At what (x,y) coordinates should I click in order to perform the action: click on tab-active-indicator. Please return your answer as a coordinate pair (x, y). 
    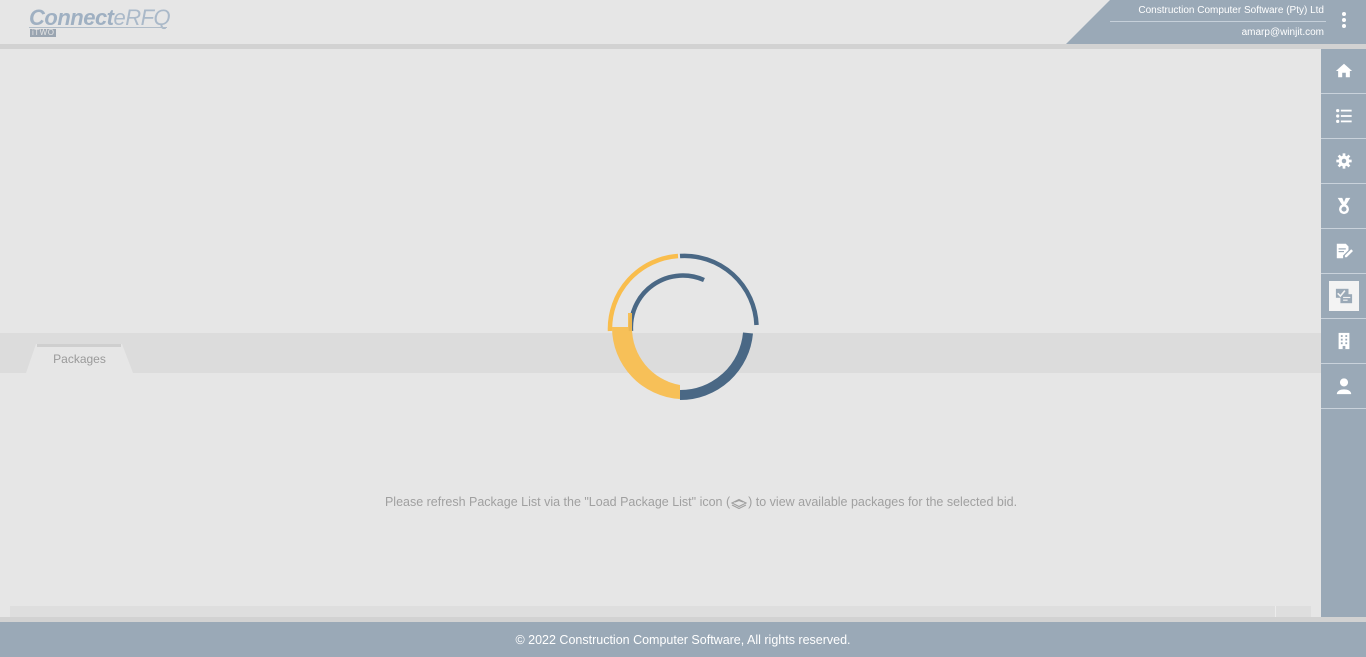
    Looking at the image, I should click on (79, 345).